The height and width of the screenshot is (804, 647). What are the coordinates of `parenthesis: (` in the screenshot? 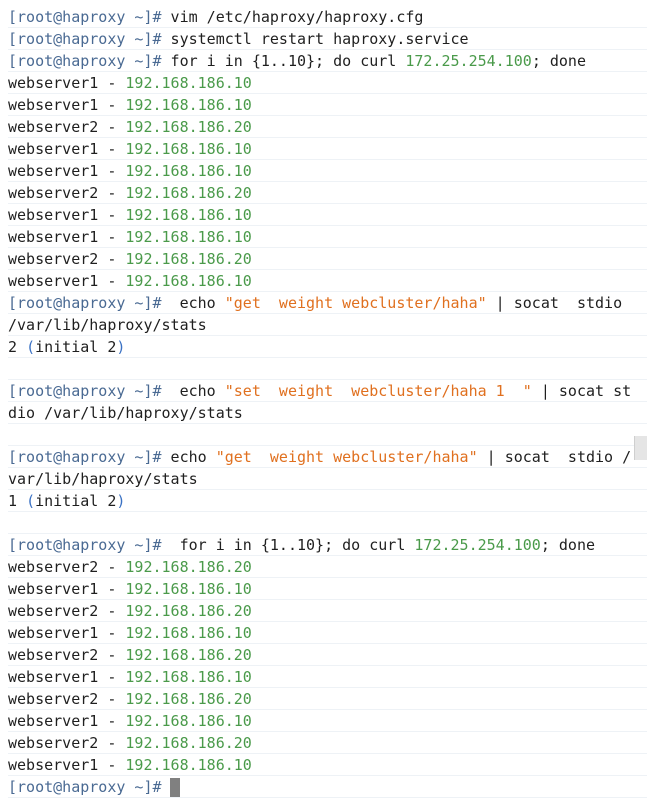 It's located at (31, 501).